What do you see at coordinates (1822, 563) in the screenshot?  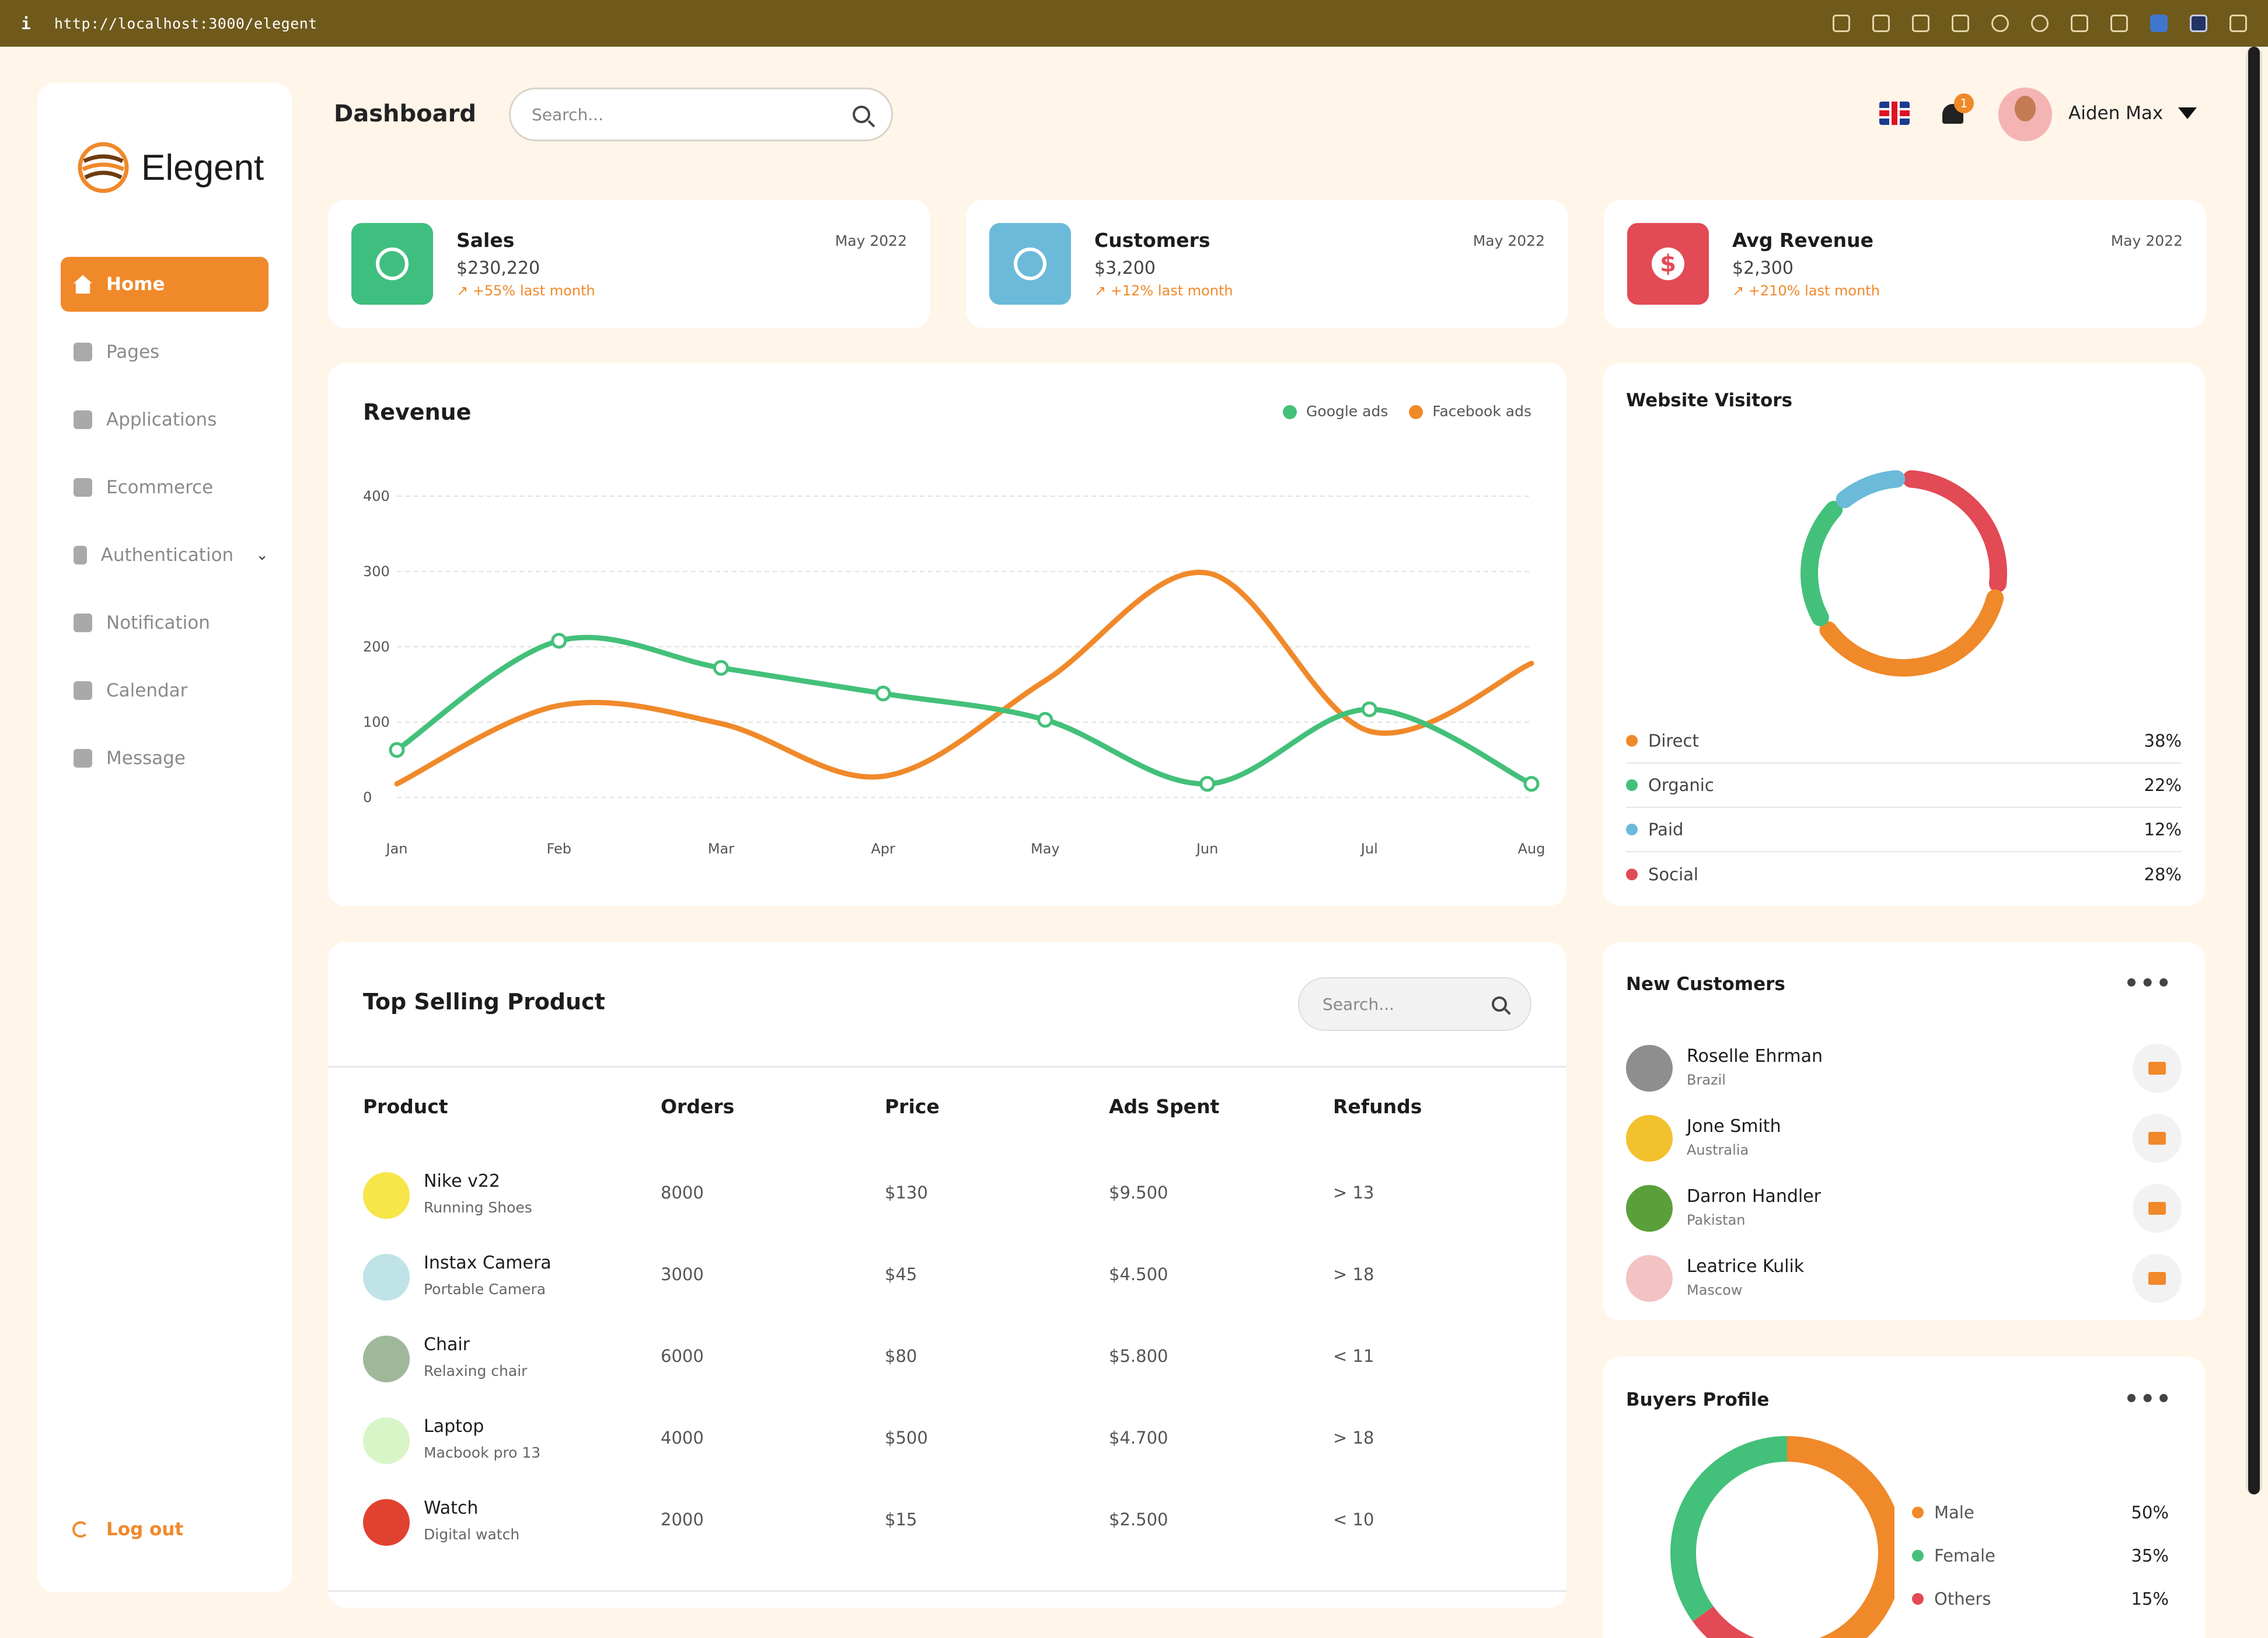 I see `visitors-segment-organic` at bounding box center [1822, 563].